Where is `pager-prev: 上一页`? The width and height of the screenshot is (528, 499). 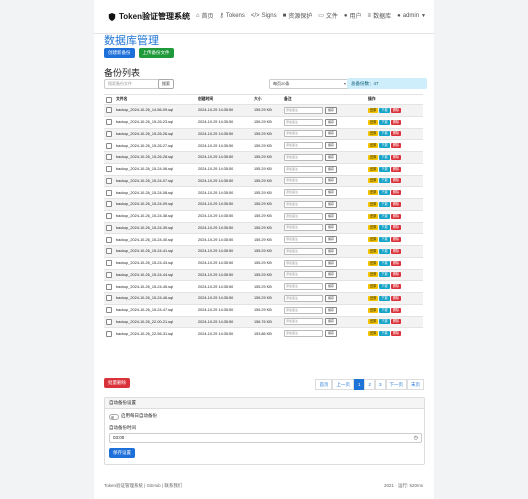 pager-prev: 上一页 is located at coordinates (343, 384).